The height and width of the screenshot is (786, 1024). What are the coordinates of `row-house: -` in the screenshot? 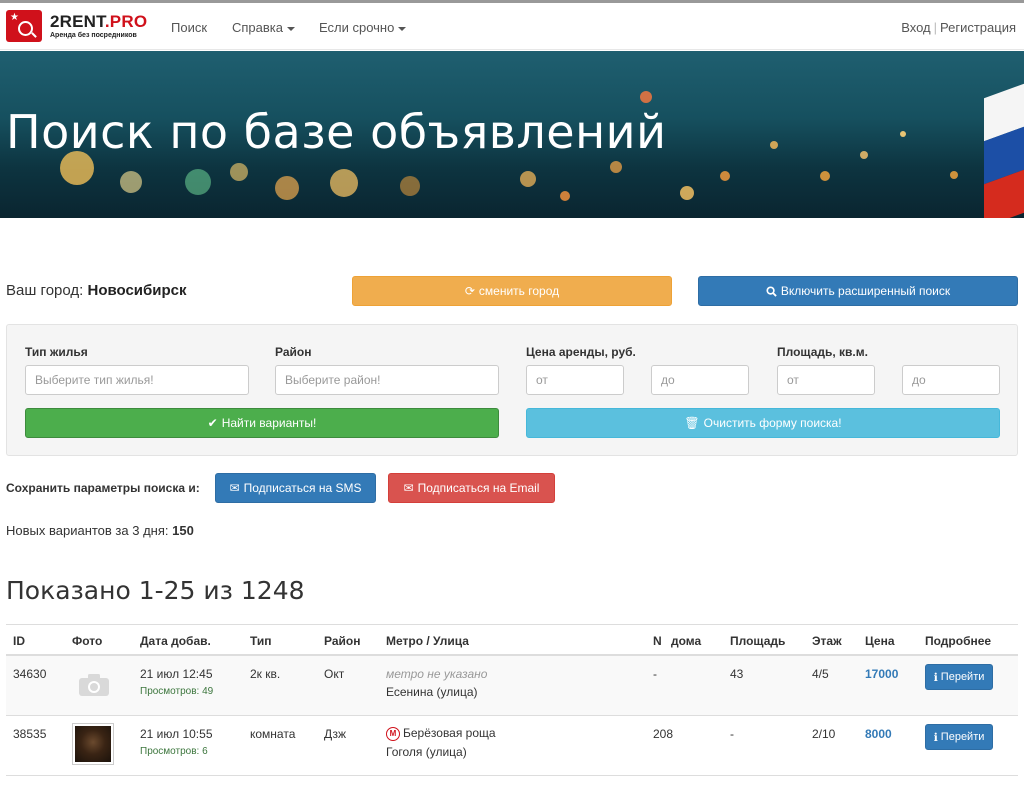 It's located at (655, 674).